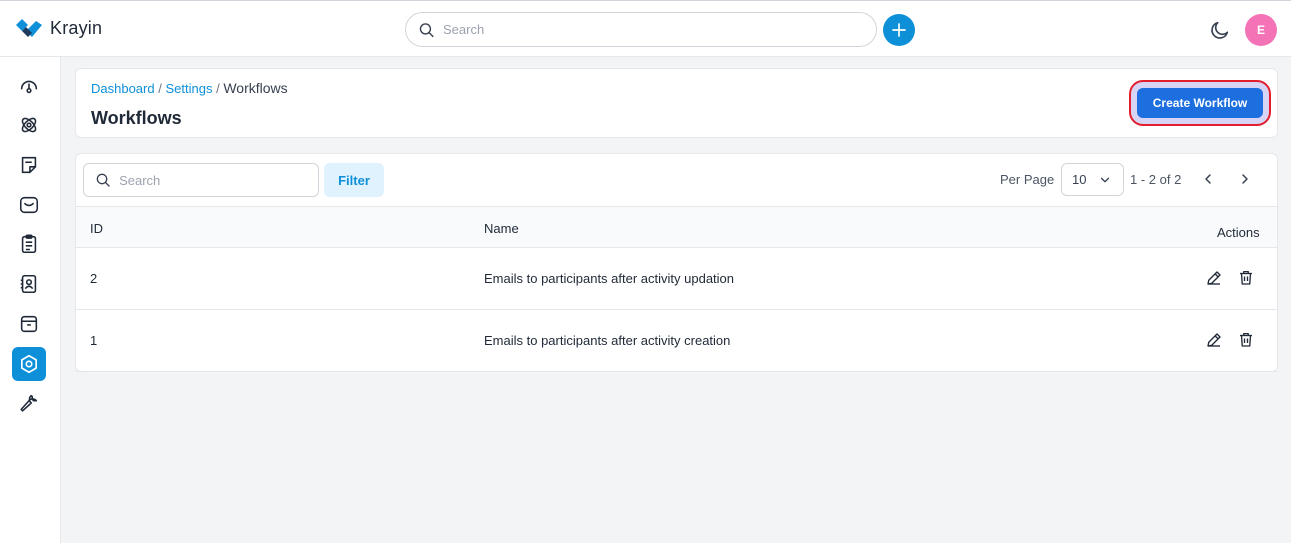 The width and height of the screenshot is (1291, 543). I want to click on archive-box-icon, so click(29, 324).